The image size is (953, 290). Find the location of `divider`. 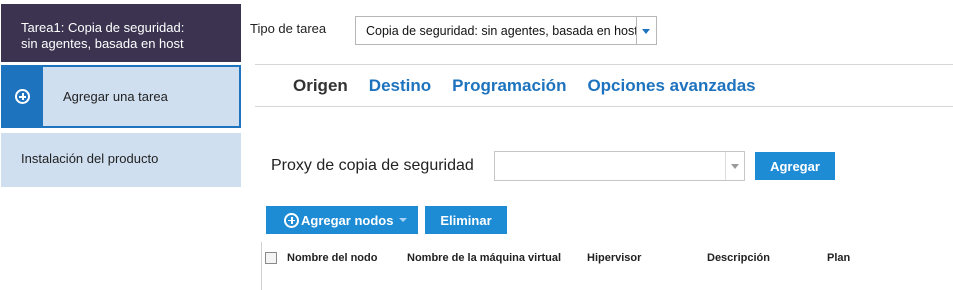

divider is located at coordinates (604, 64).